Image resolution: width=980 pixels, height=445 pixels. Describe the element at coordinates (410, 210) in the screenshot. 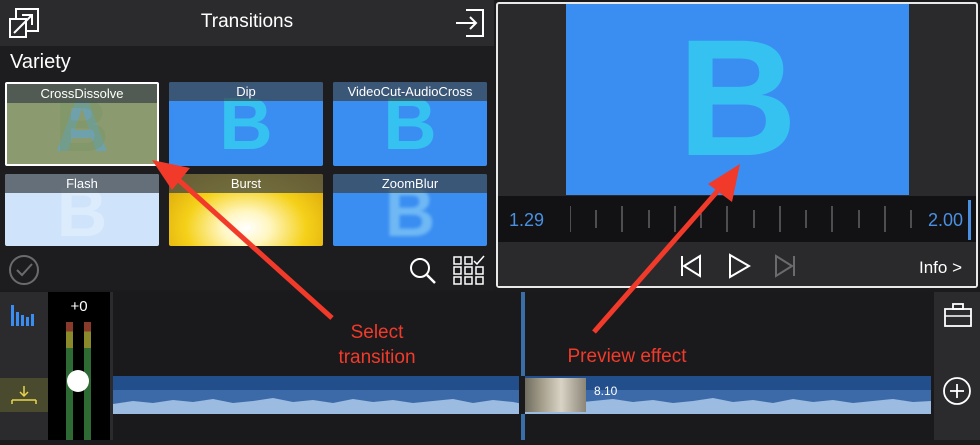

I see `transition-zoomblur: B ZoomBlur` at that location.